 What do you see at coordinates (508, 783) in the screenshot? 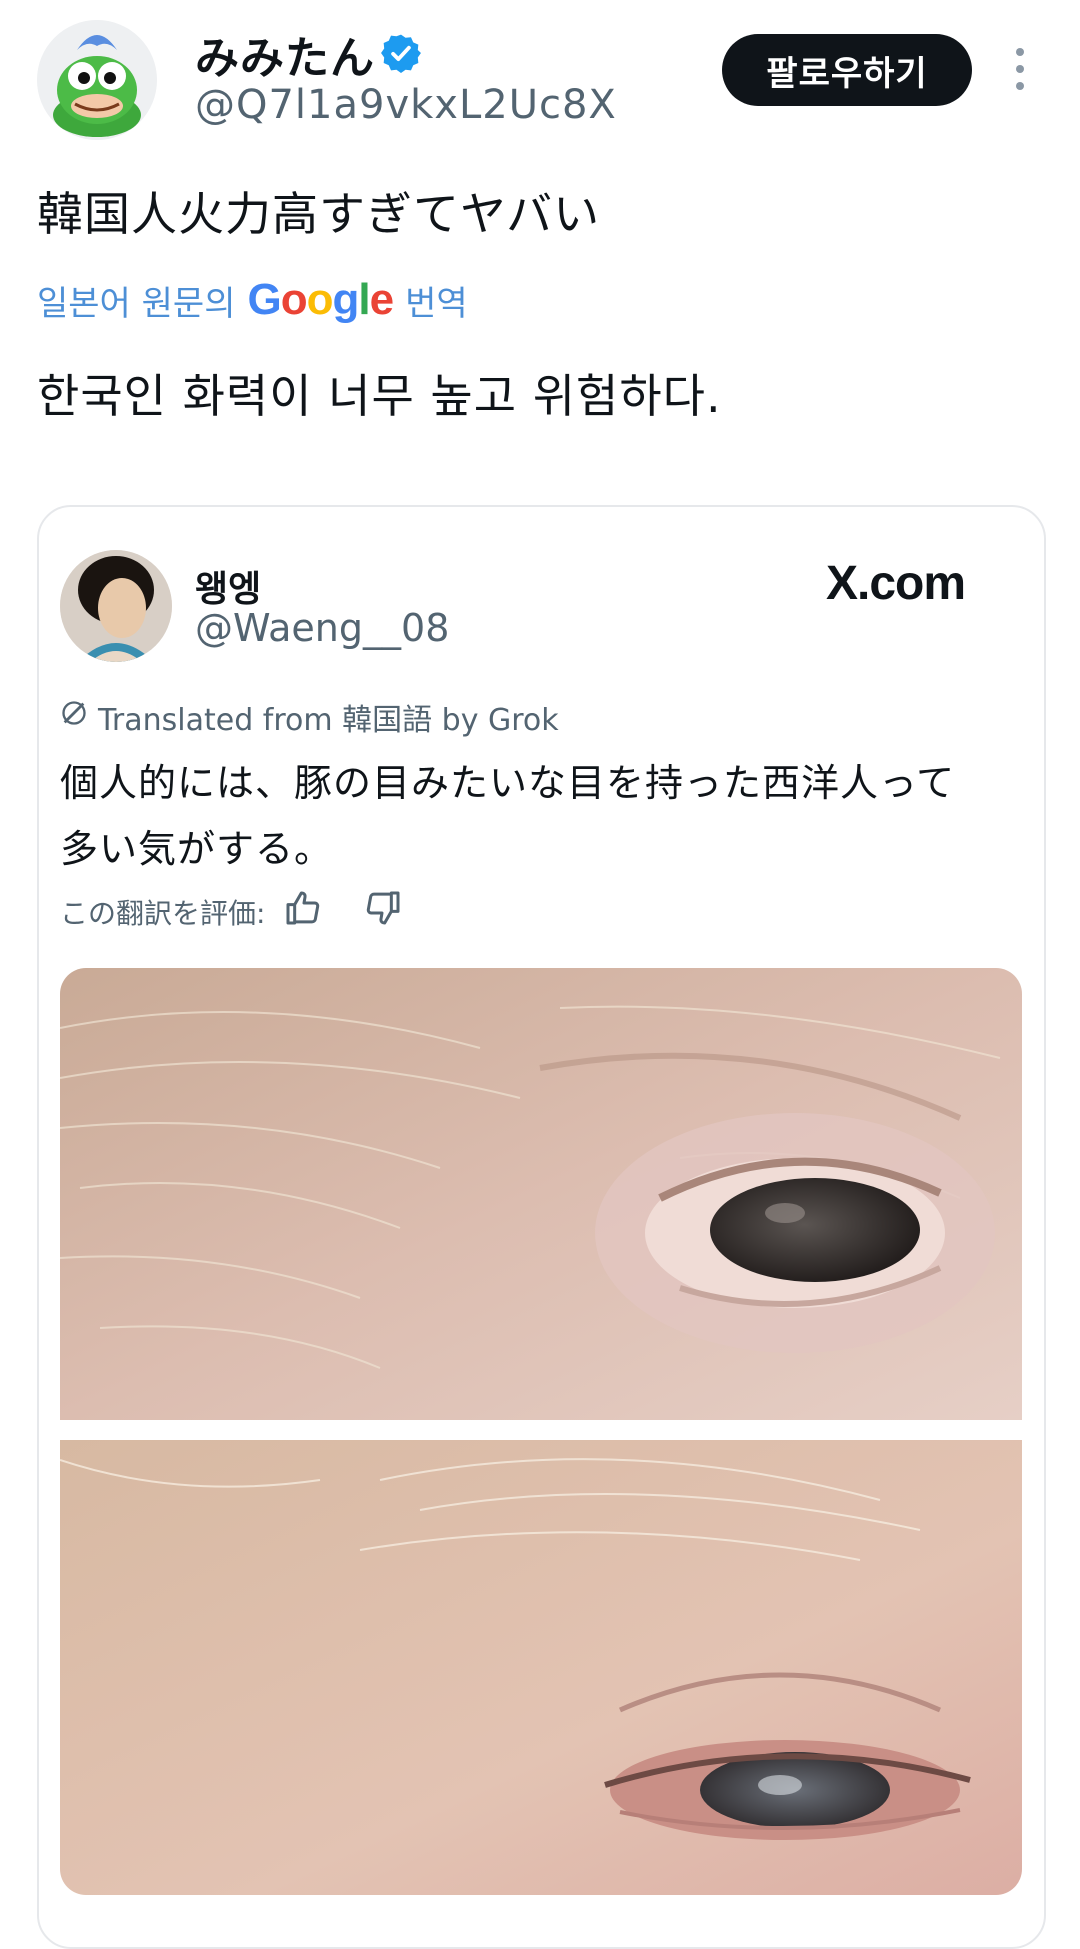
I see `quoted-text-line: 個人的には、豚の目みたいな目を持った西洋人って` at bounding box center [508, 783].